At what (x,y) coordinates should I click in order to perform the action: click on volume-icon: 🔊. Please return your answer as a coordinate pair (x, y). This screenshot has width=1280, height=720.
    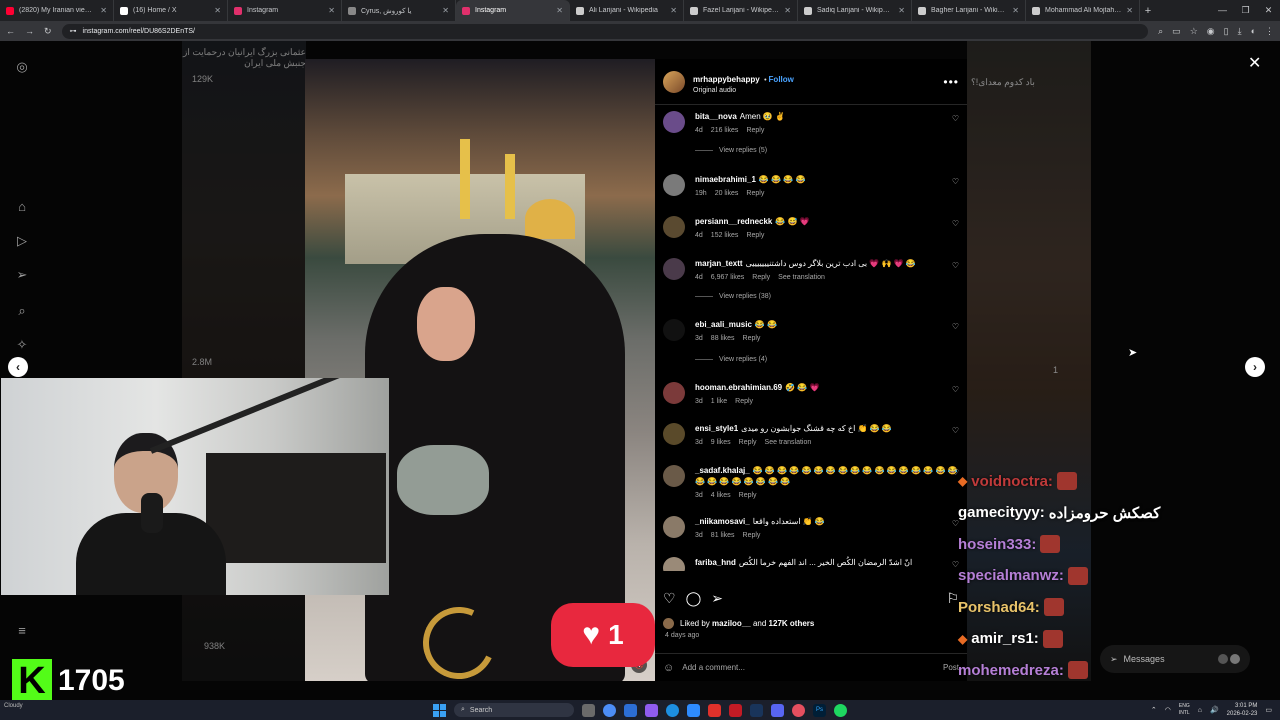
    Looking at the image, I should click on (1214, 710).